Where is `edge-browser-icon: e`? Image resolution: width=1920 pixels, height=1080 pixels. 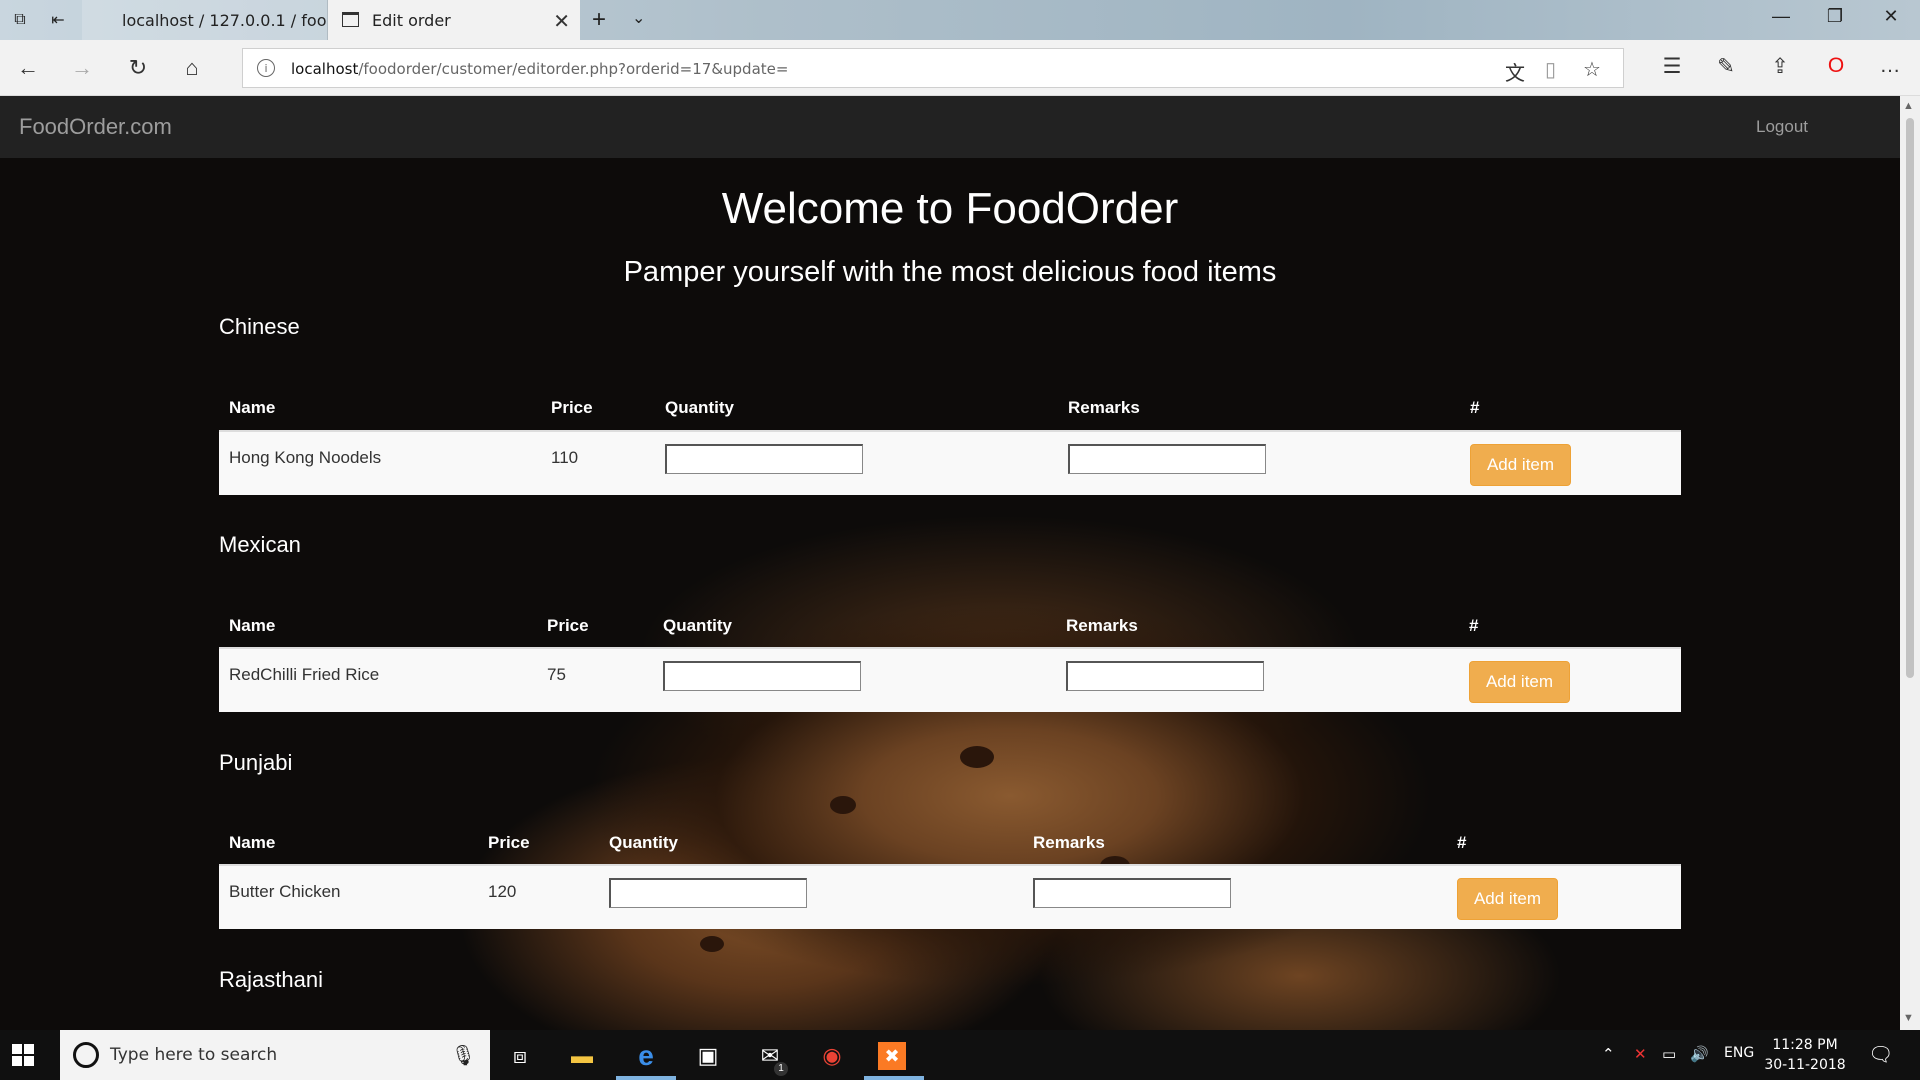 edge-browser-icon: e is located at coordinates (646, 1056).